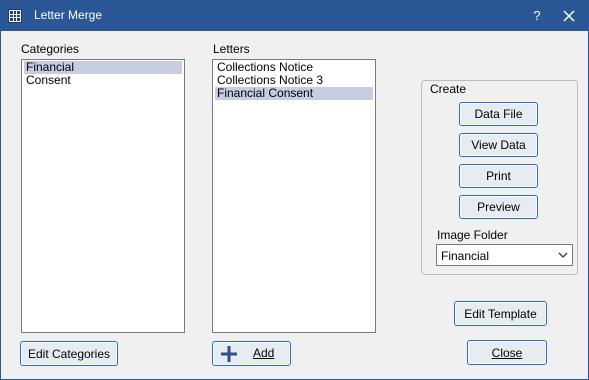 This screenshot has height=380, width=589. I want to click on image-folder-dropdown: Financial, so click(504, 255).